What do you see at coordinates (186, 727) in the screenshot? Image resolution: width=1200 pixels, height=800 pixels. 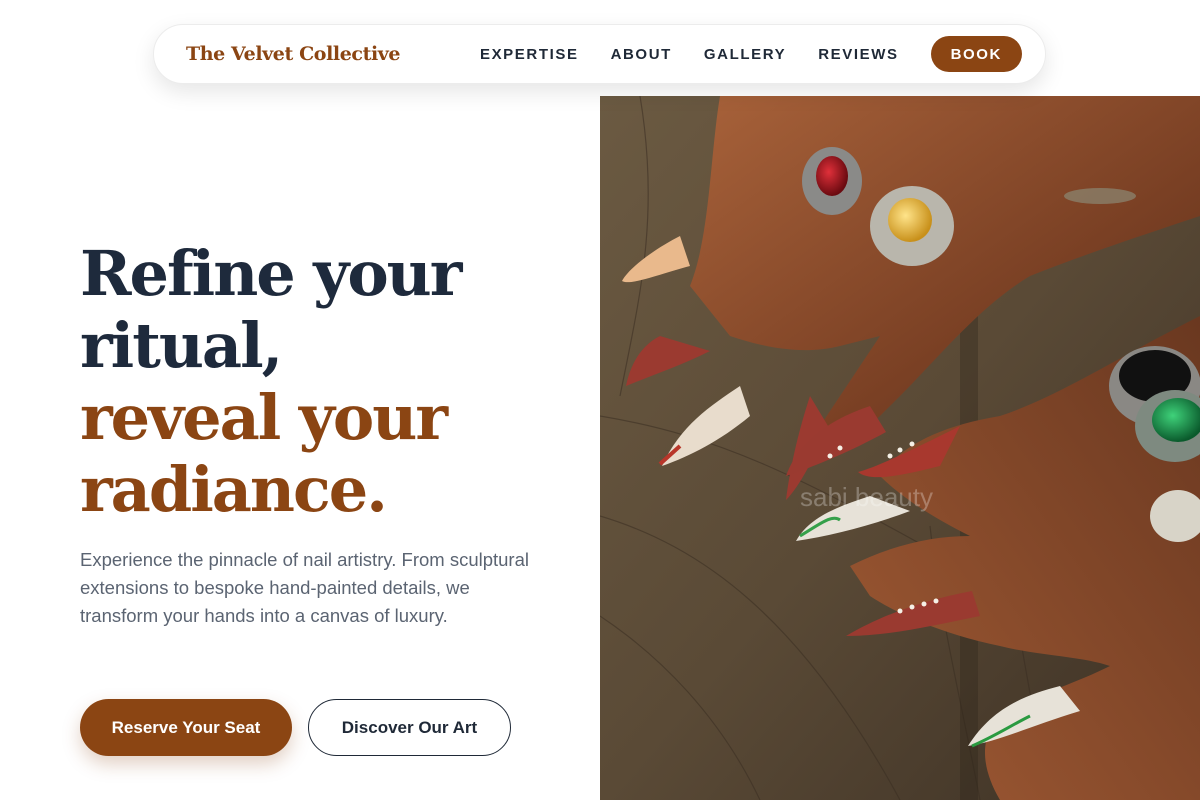 I see `reserve-seat-button: Reserve Your Seat` at bounding box center [186, 727].